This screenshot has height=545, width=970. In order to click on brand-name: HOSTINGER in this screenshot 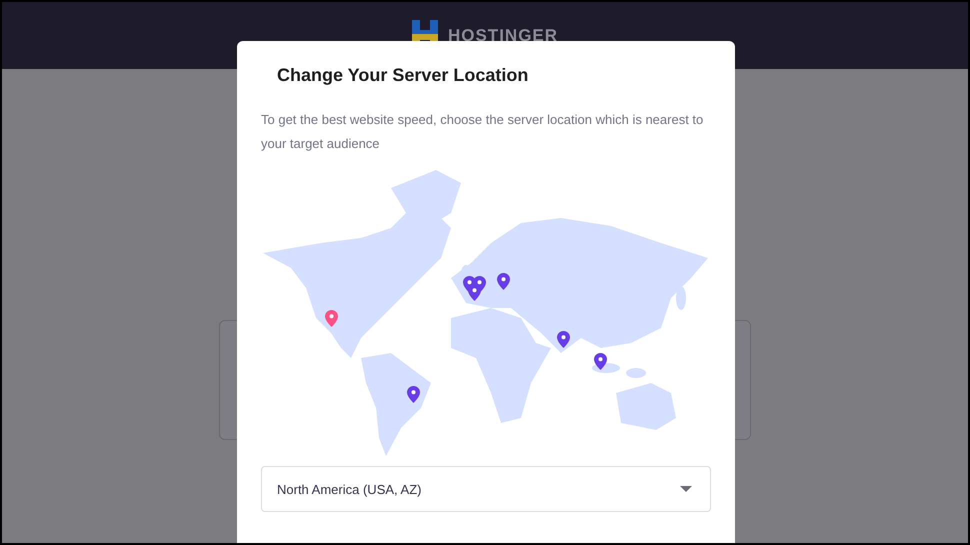, I will do `click(503, 36)`.